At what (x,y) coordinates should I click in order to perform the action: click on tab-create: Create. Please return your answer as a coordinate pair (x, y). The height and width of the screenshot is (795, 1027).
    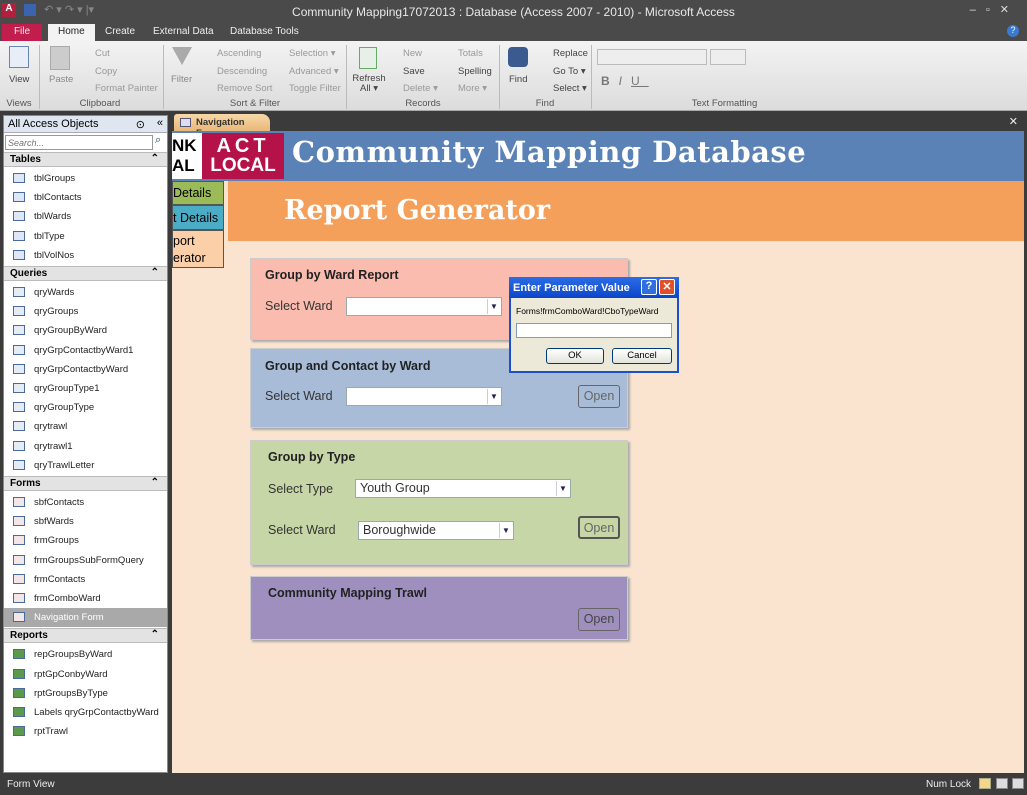
    Looking at the image, I should click on (120, 32).